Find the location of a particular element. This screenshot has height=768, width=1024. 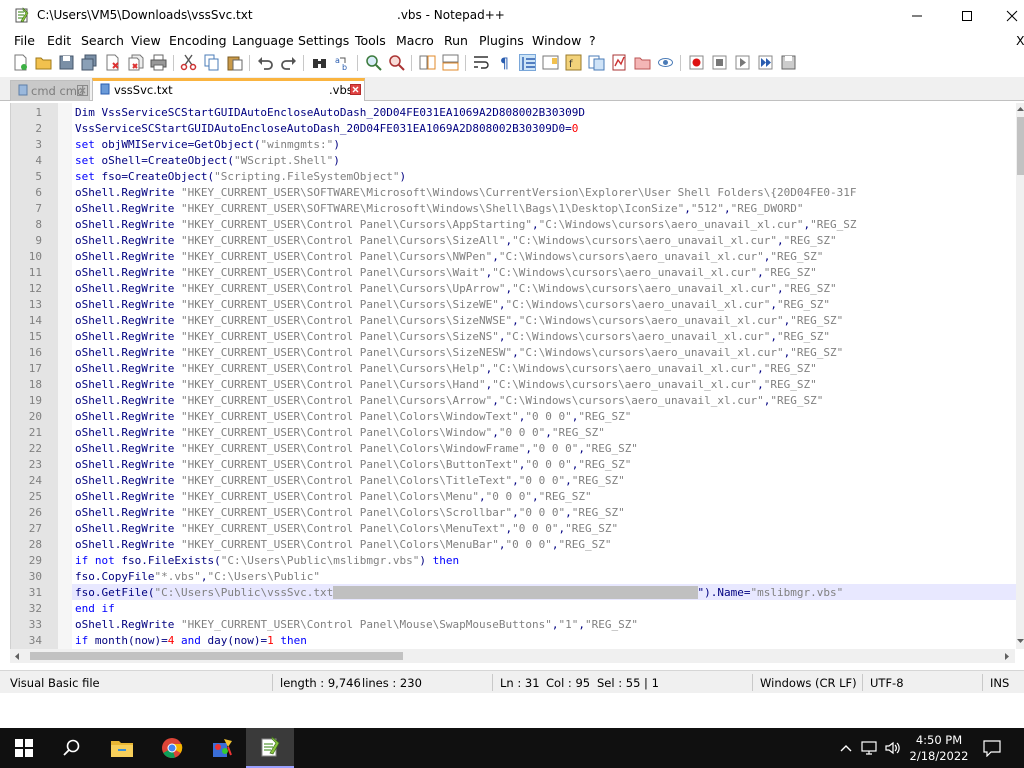

code-line: set oShell=CreateObject("WScript.Shell") is located at coordinates (207, 160).